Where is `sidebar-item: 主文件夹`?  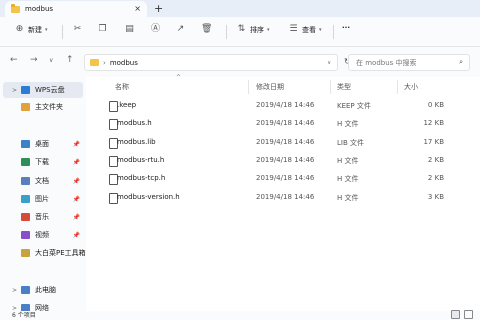
sidebar-item: 主文件夹 is located at coordinates (43, 107).